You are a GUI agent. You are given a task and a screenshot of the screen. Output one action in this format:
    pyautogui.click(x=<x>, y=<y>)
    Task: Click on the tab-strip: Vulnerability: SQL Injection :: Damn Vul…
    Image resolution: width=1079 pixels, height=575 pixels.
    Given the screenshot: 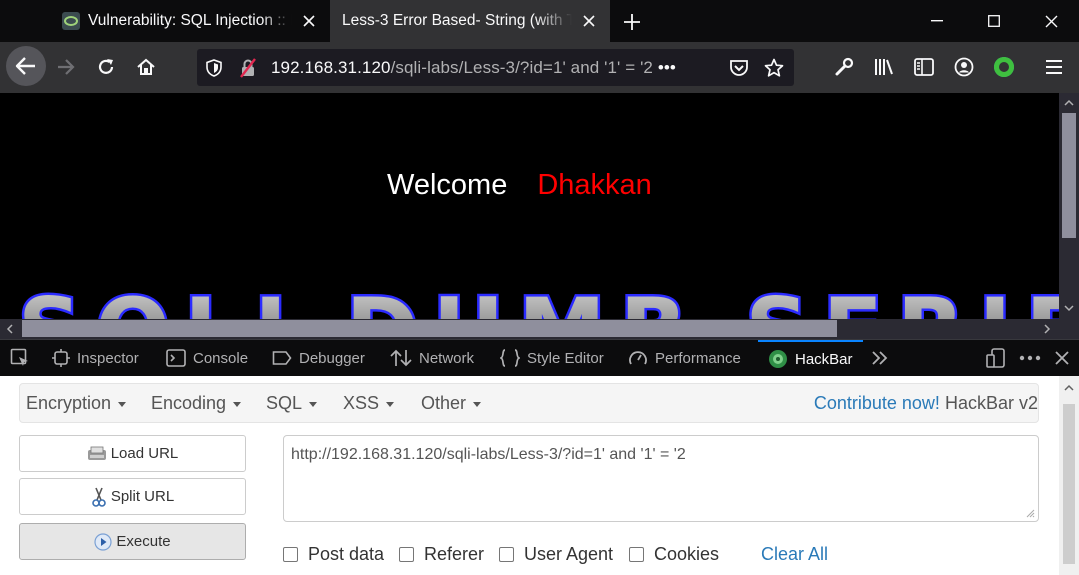 What is the action you would take?
    pyautogui.click(x=539, y=21)
    